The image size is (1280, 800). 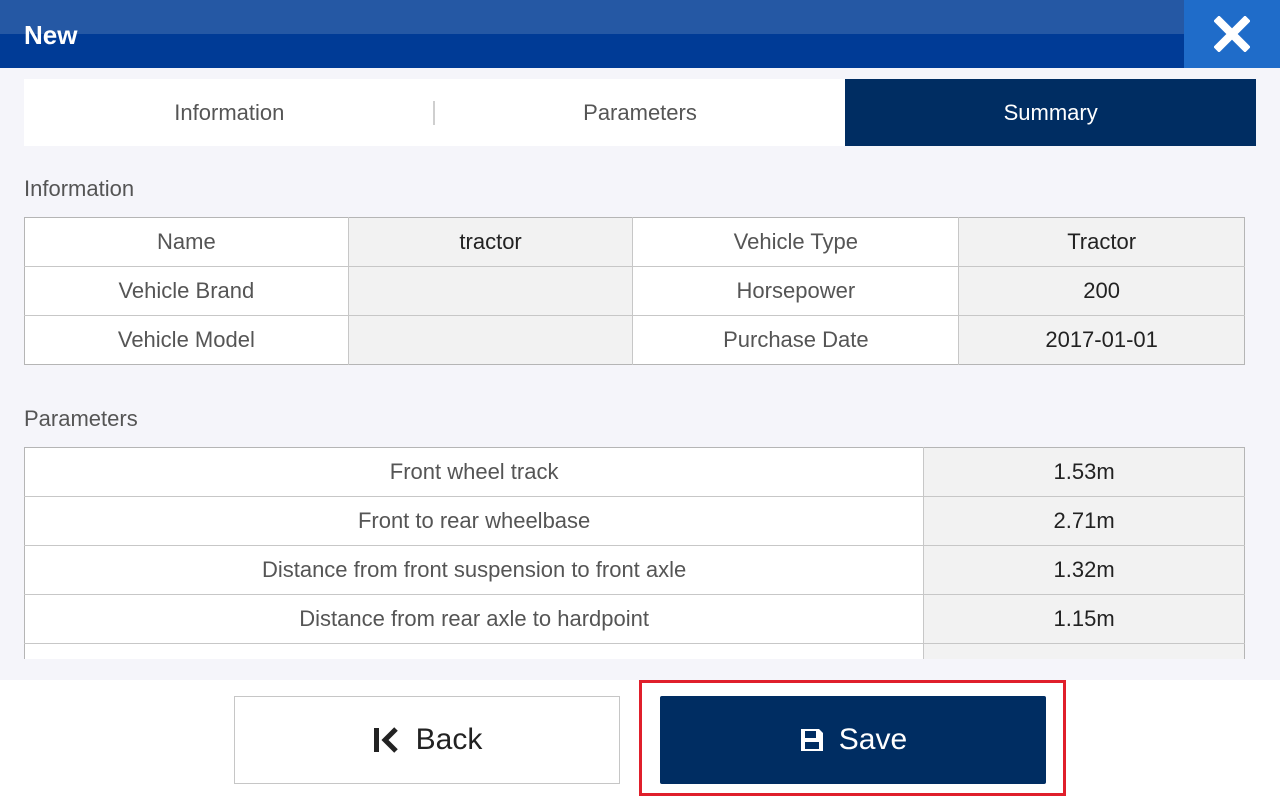 What do you see at coordinates (449, 739) in the screenshot?
I see `back-button-label: Back` at bounding box center [449, 739].